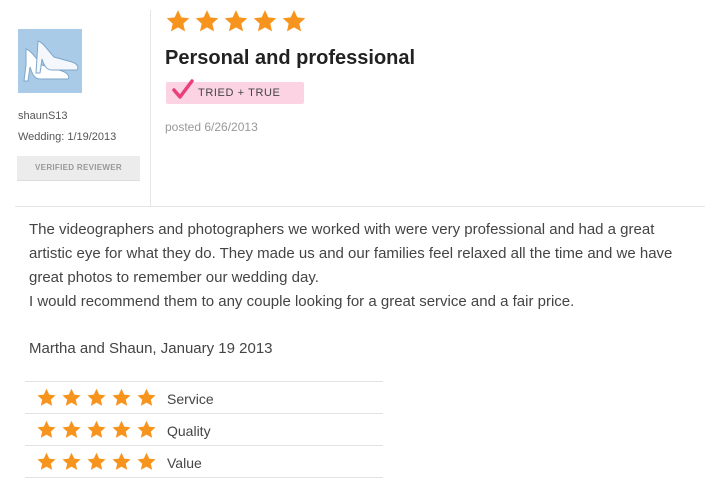  I want to click on overall-rating-stars, so click(236, 21).